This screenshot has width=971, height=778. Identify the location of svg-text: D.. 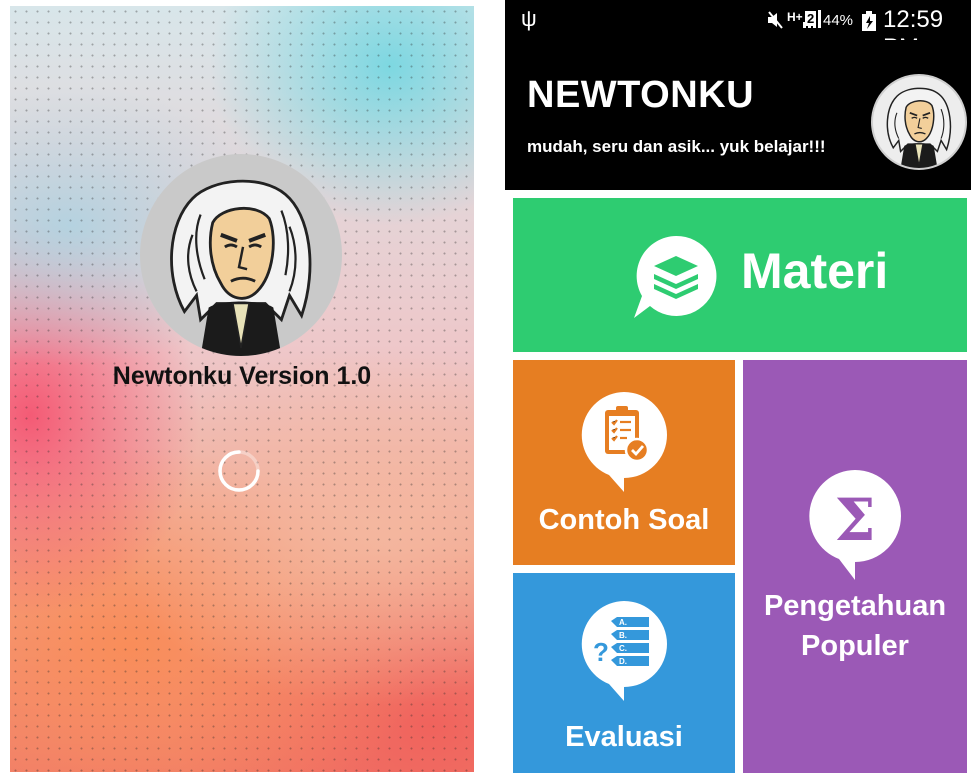
(623, 661).